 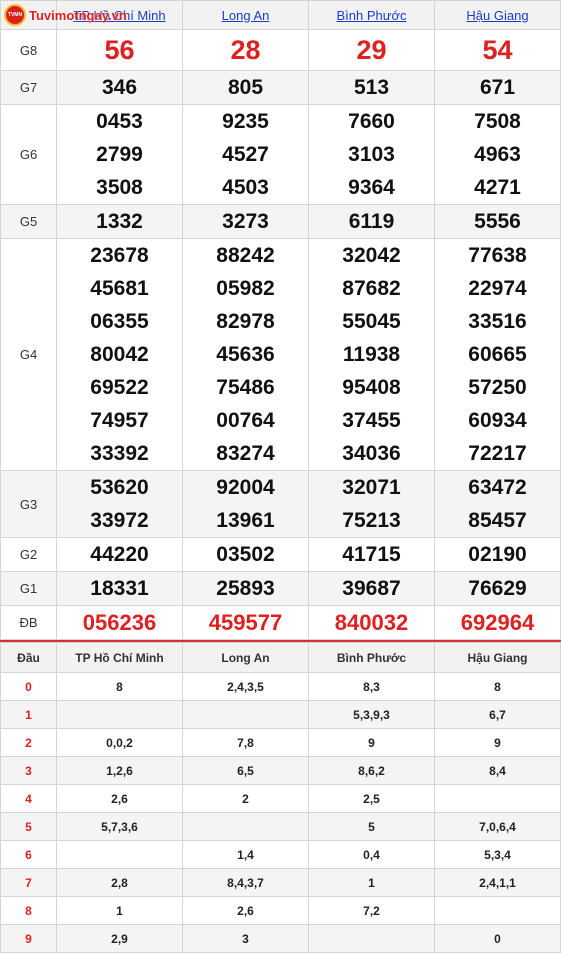 I want to click on loto-tail-digits: 6,5, so click(x=245, y=770).